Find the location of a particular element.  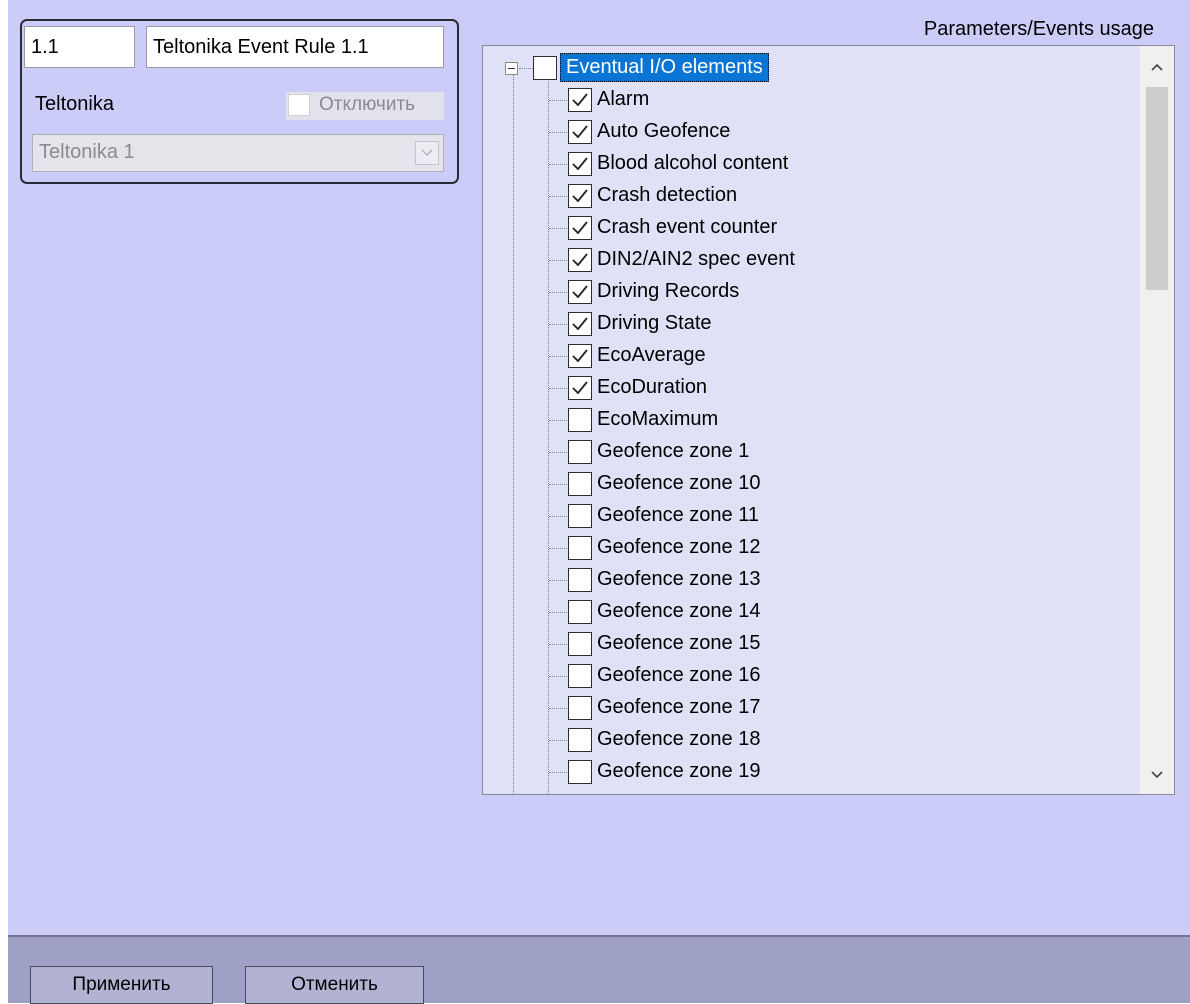

tree-item: Alarm is located at coordinates (803, 100).